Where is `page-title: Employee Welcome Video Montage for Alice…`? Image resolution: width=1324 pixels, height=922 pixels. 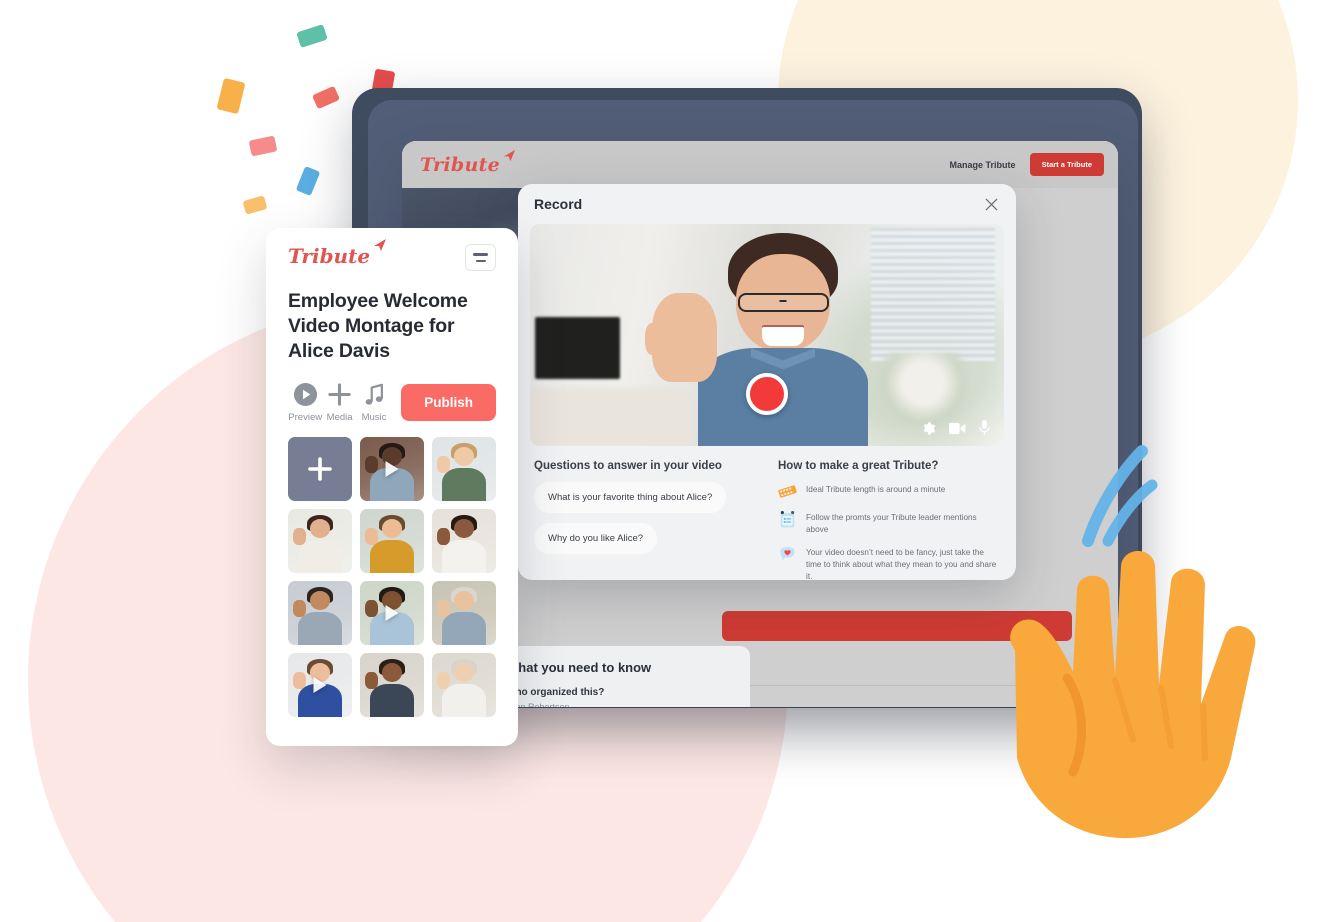 page-title: Employee Welcome Video Montage for Alice… is located at coordinates (378, 326).